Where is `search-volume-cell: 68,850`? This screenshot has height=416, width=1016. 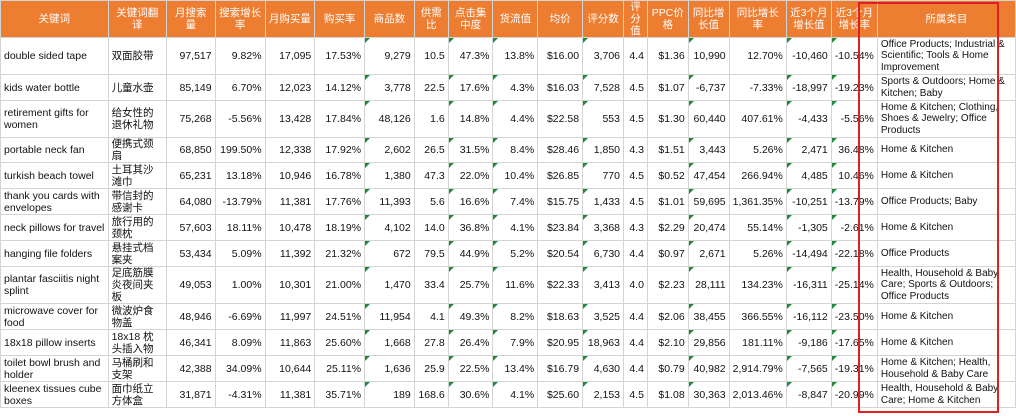 search-volume-cell: 68,850 is located at coordinates (190, 150).